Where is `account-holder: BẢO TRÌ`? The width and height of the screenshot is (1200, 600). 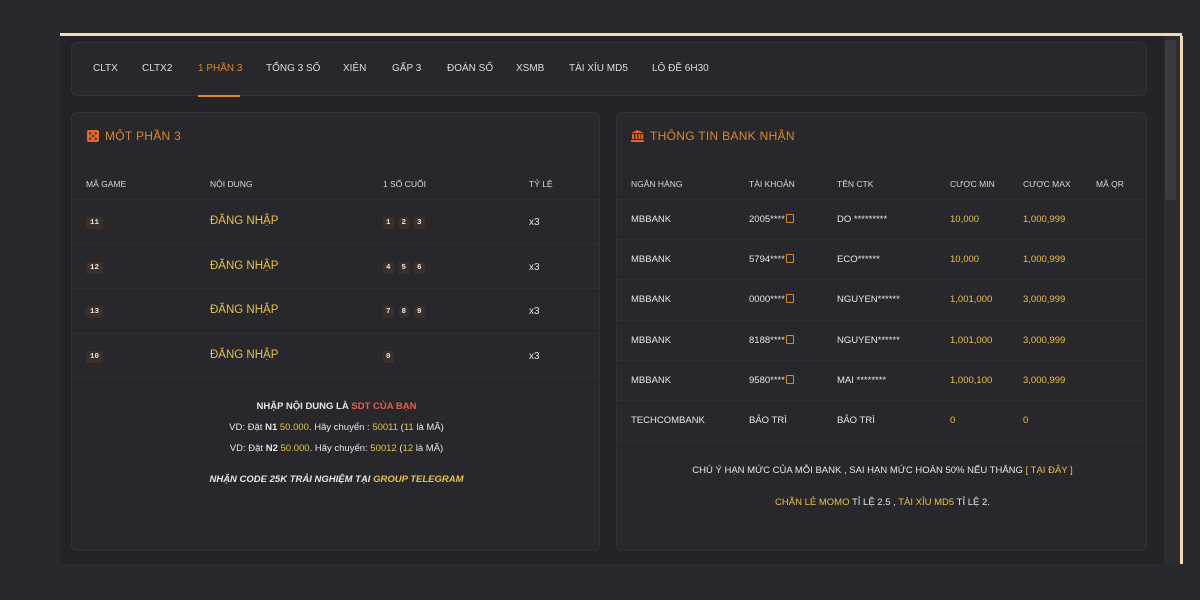
account-holder: BẢO TRÌ is located at coordinates (856, 420).